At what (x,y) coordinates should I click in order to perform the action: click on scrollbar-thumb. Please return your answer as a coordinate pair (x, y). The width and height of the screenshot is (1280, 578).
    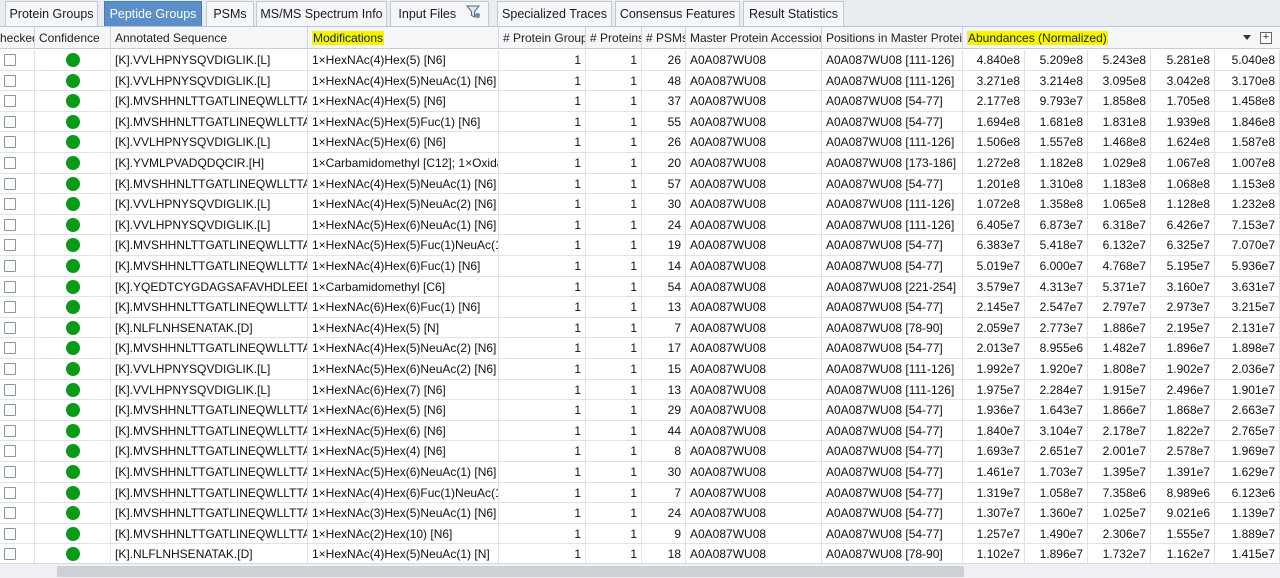
    Looking at the image, I should click on (510, 571).